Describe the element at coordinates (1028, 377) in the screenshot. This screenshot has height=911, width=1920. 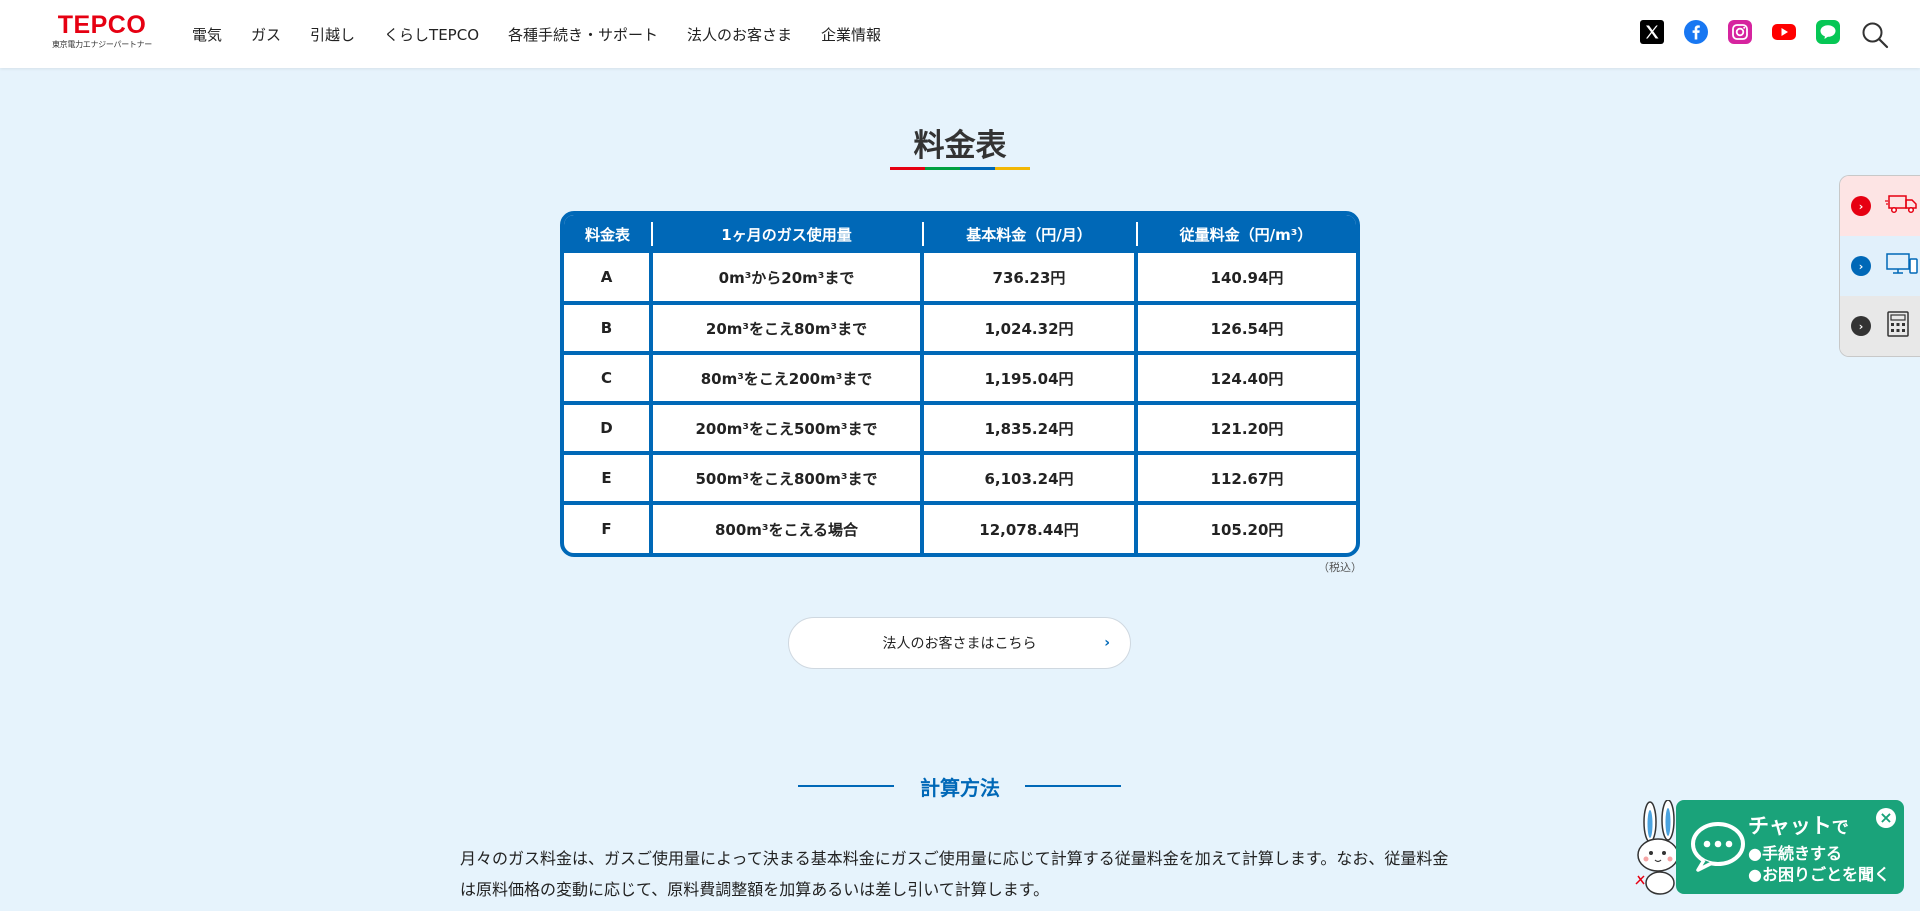
I see `cell-base-rate: 1,195.04円` at that location.